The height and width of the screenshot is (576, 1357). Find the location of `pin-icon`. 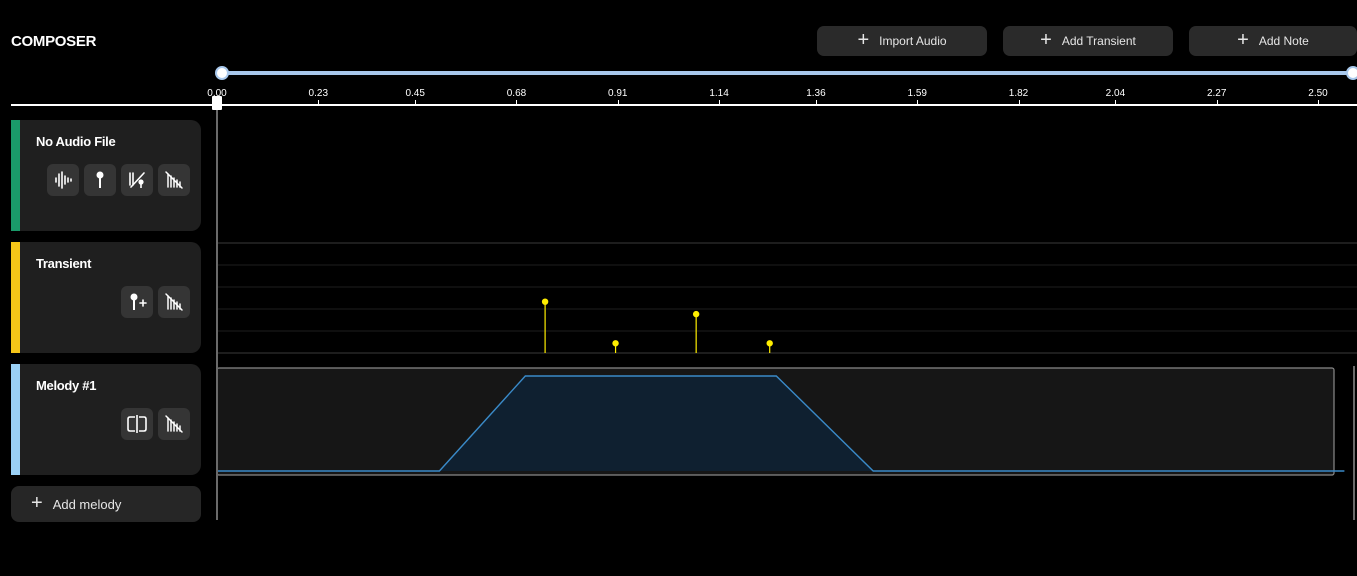

pin-icon is located at coordinates (100, 179).